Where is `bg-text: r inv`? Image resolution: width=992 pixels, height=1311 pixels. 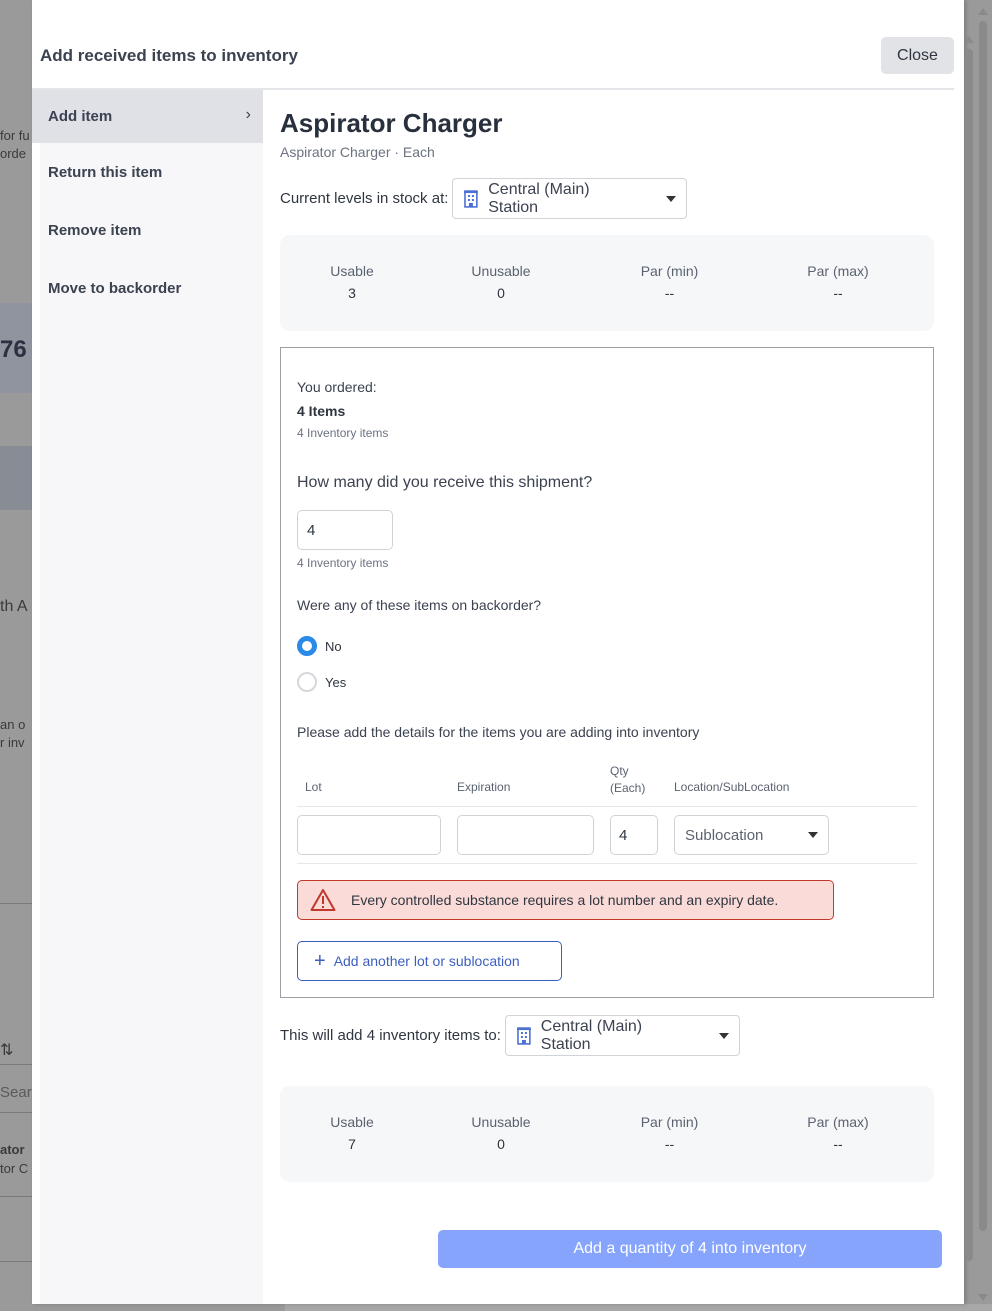 bg-text: r inv is located at coordinates (12, 742).